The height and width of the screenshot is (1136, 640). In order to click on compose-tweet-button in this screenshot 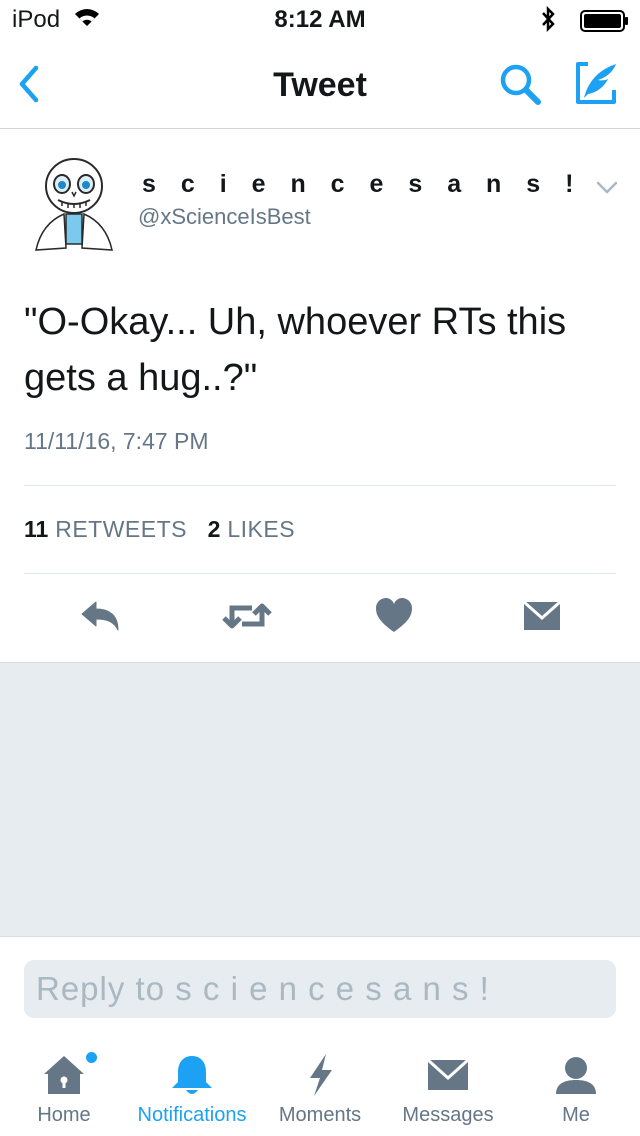, I will do `click(597, 85)`.